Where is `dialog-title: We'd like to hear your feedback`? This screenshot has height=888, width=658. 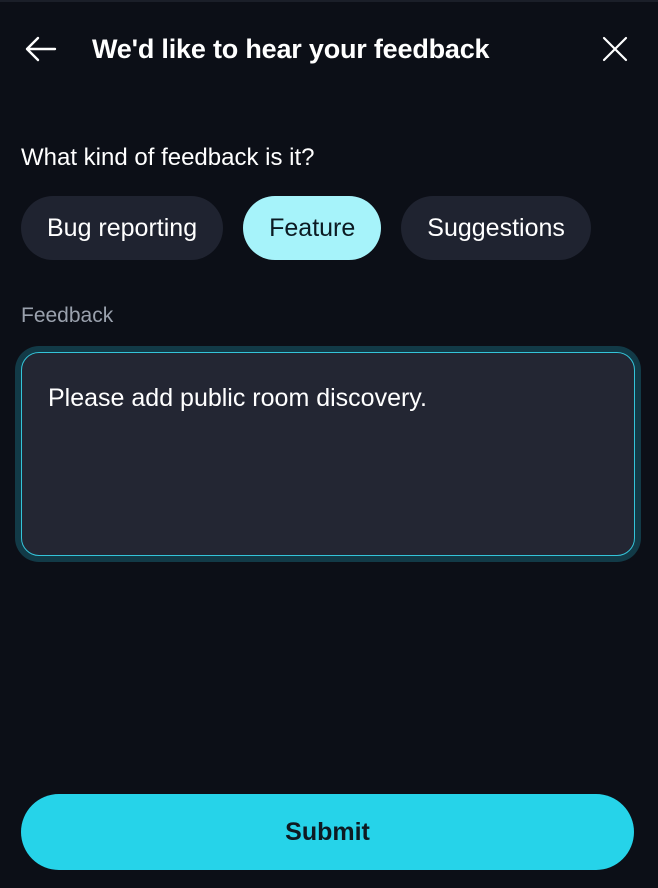 dialog-title: We'd like to hear your feedback is located at coordinates (291, 49).